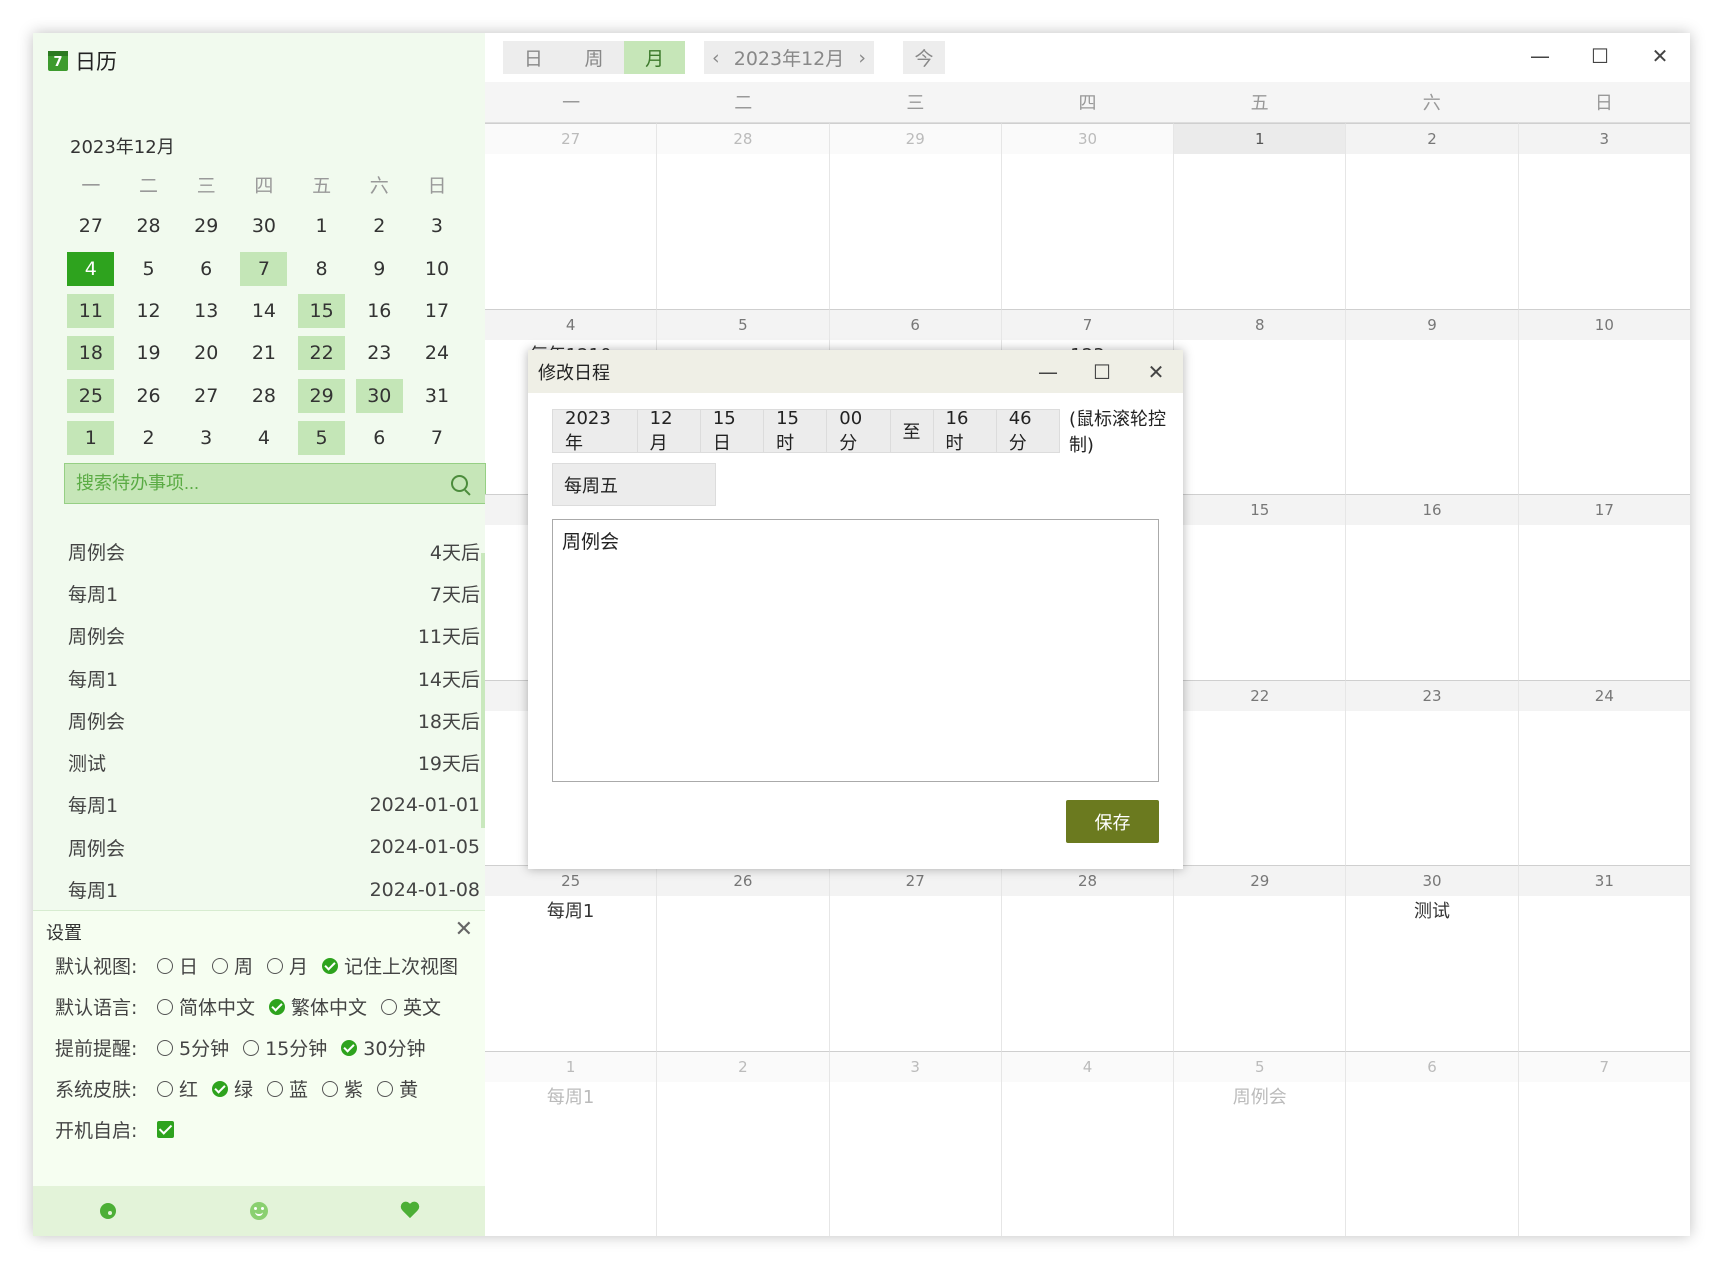 Image resolution: width=1721 pixels, height=1267 pixels. Describe the element at coordinates (571, 1143) in the screenshot. I see `day-cell: 1 每周1` at that location.